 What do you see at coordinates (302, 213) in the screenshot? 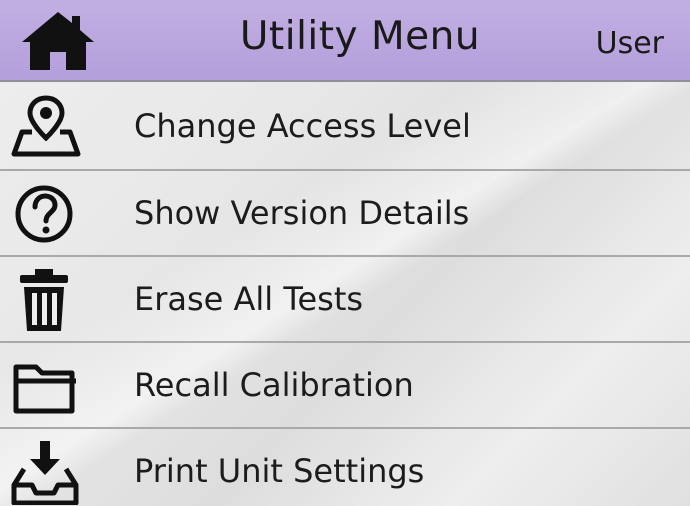
I see `menu-item-label: Show Version Details` at bounding box center [302, 213].